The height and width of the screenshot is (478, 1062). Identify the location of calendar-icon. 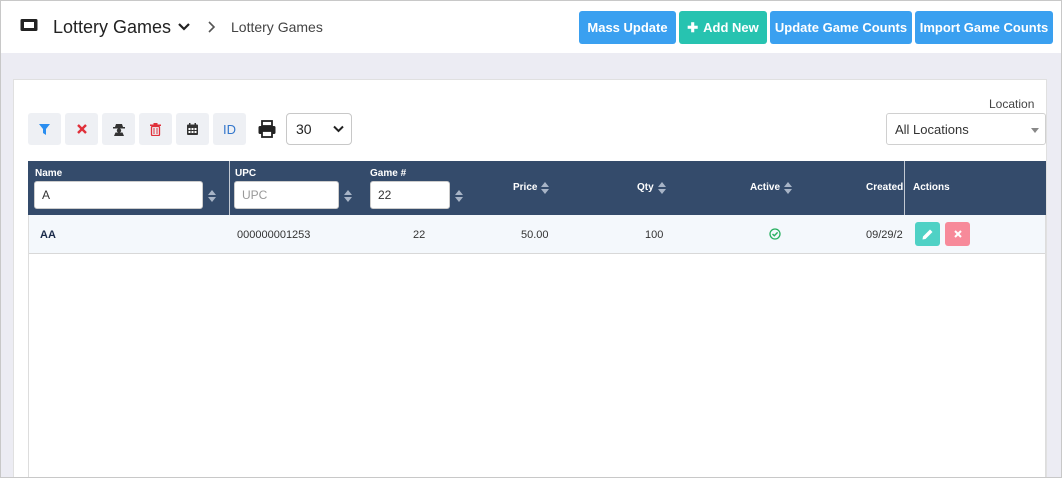
(192, 129).